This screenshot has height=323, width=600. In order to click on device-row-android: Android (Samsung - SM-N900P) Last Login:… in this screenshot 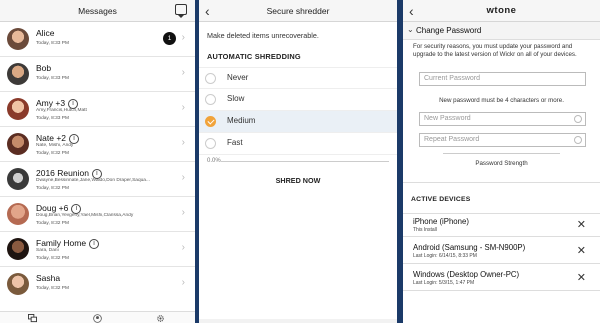, I will do `click(501, 252)`.